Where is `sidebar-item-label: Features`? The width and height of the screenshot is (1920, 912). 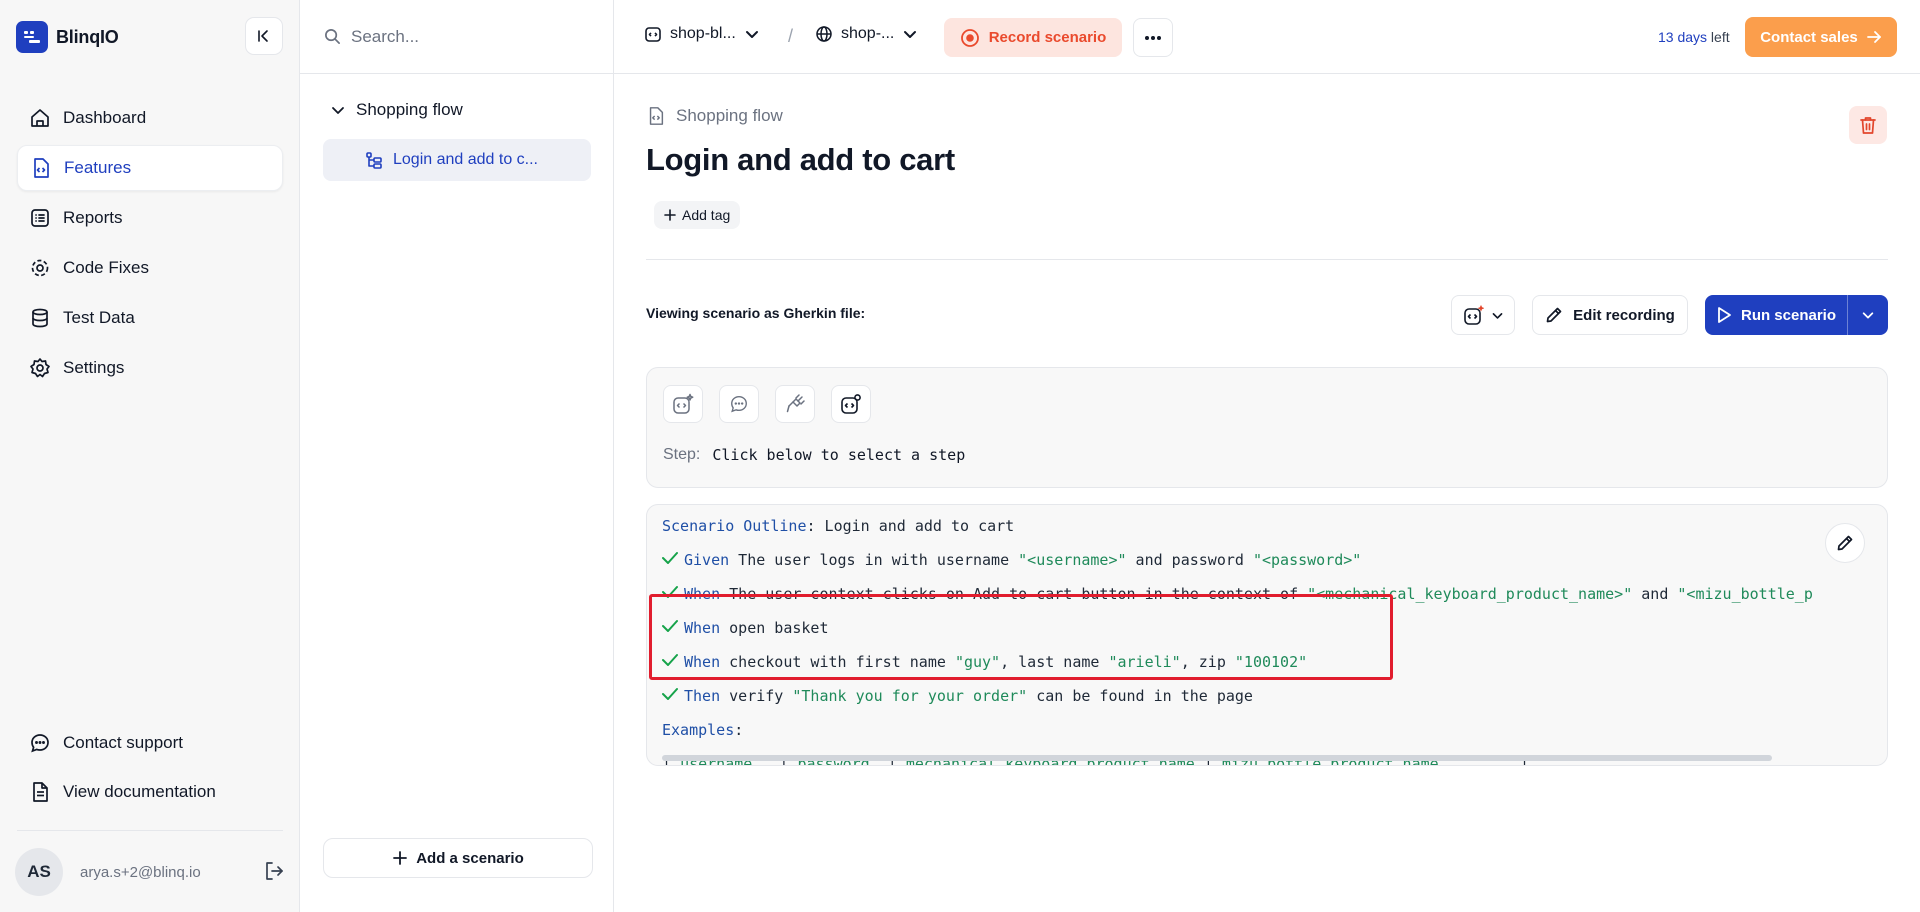 sidebar-item-label: Features is located at coordinates (98, 167).